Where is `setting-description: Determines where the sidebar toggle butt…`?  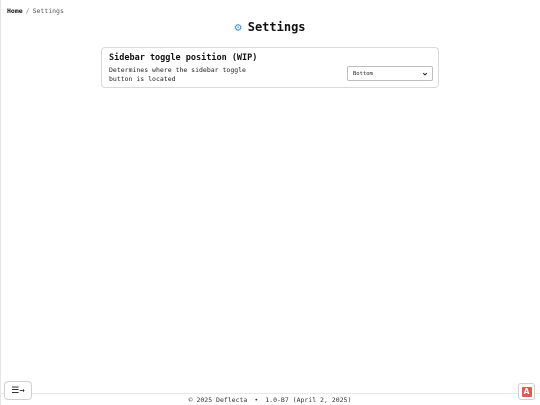 setting-description: Determines where the sidebar toggle butt… is located at coordinates (177, 74).